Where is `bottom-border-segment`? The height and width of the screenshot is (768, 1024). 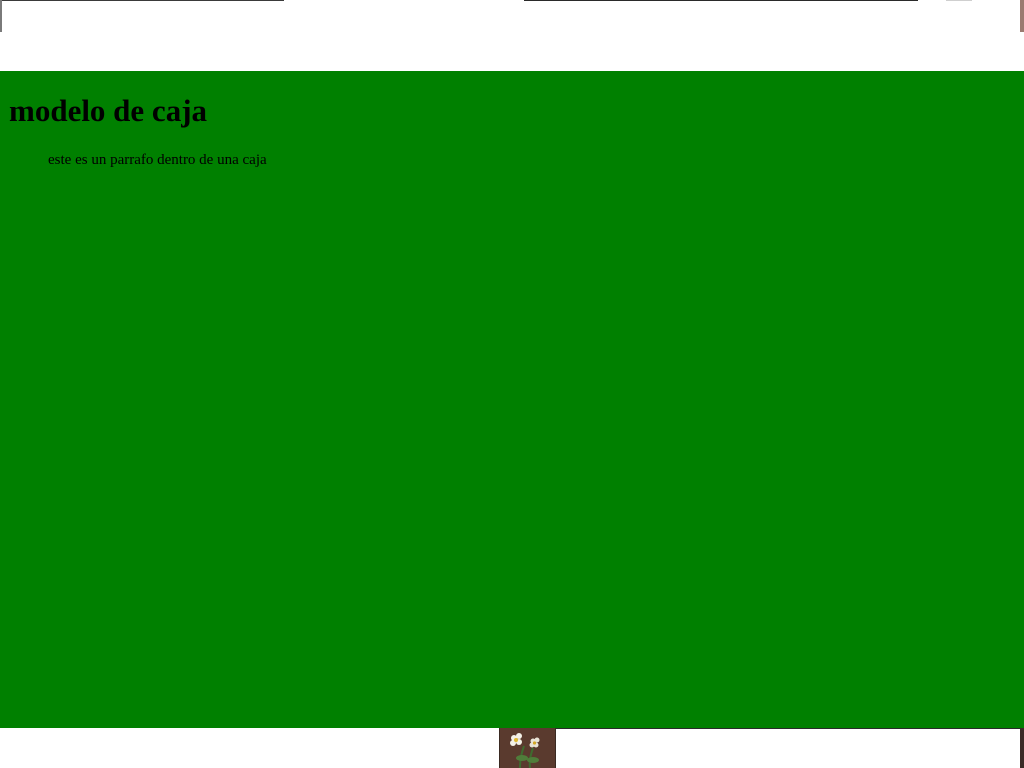 bottom-border-segment is located at coordinates (788, 728).